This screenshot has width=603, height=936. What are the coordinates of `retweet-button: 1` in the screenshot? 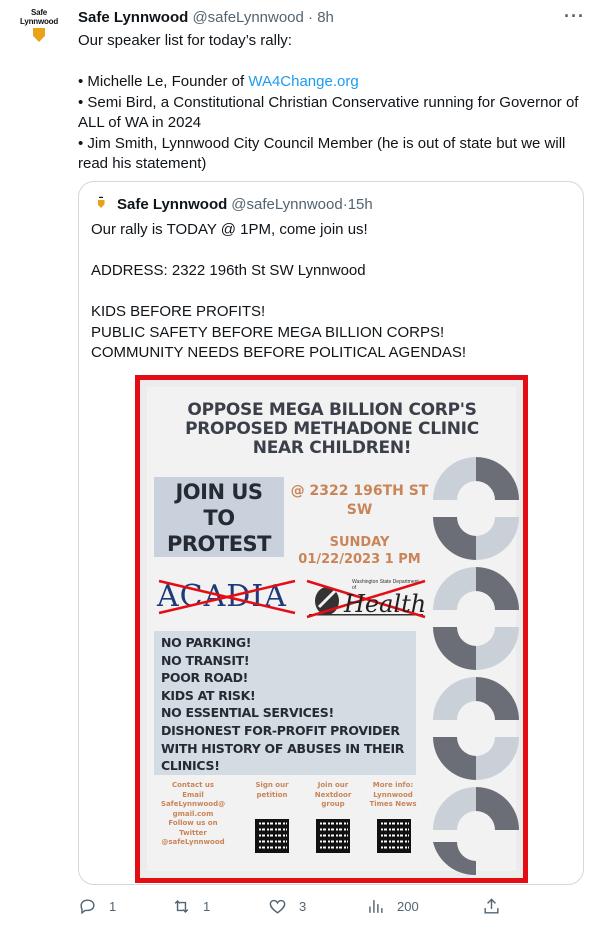 It's located at (191, 906).